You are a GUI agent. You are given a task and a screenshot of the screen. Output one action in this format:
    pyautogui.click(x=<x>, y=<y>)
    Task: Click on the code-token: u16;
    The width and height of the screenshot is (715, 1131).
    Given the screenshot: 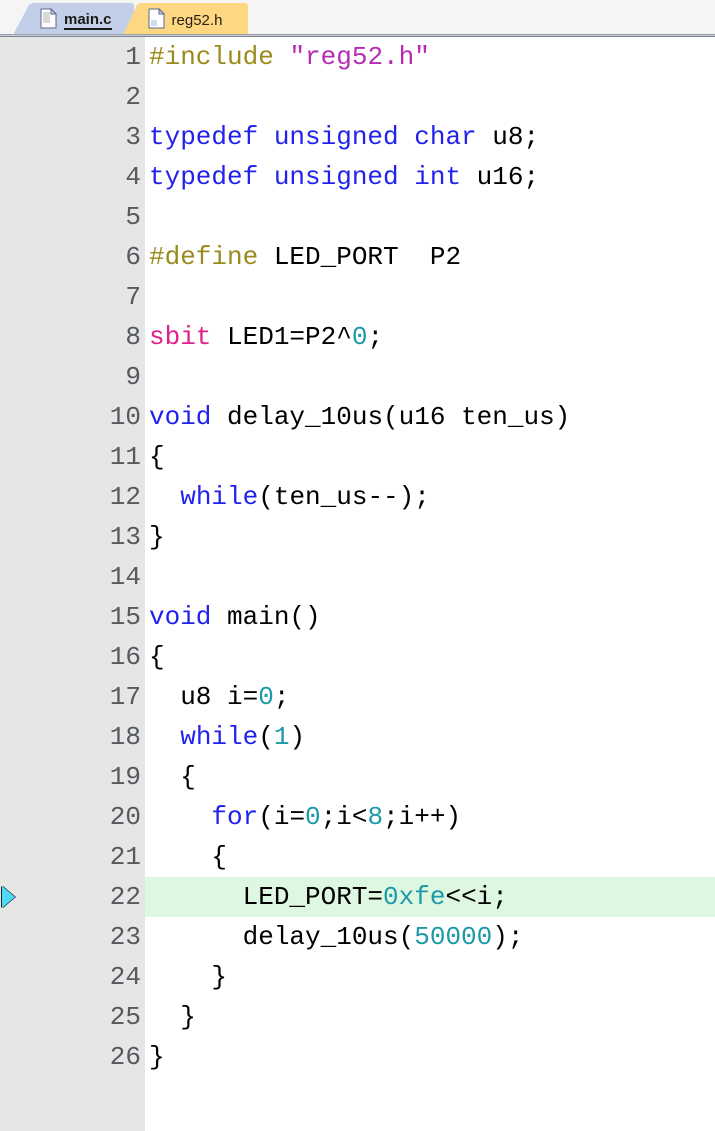 What is the action you would take?
    pyautogui.click(x=500, y=177)
    